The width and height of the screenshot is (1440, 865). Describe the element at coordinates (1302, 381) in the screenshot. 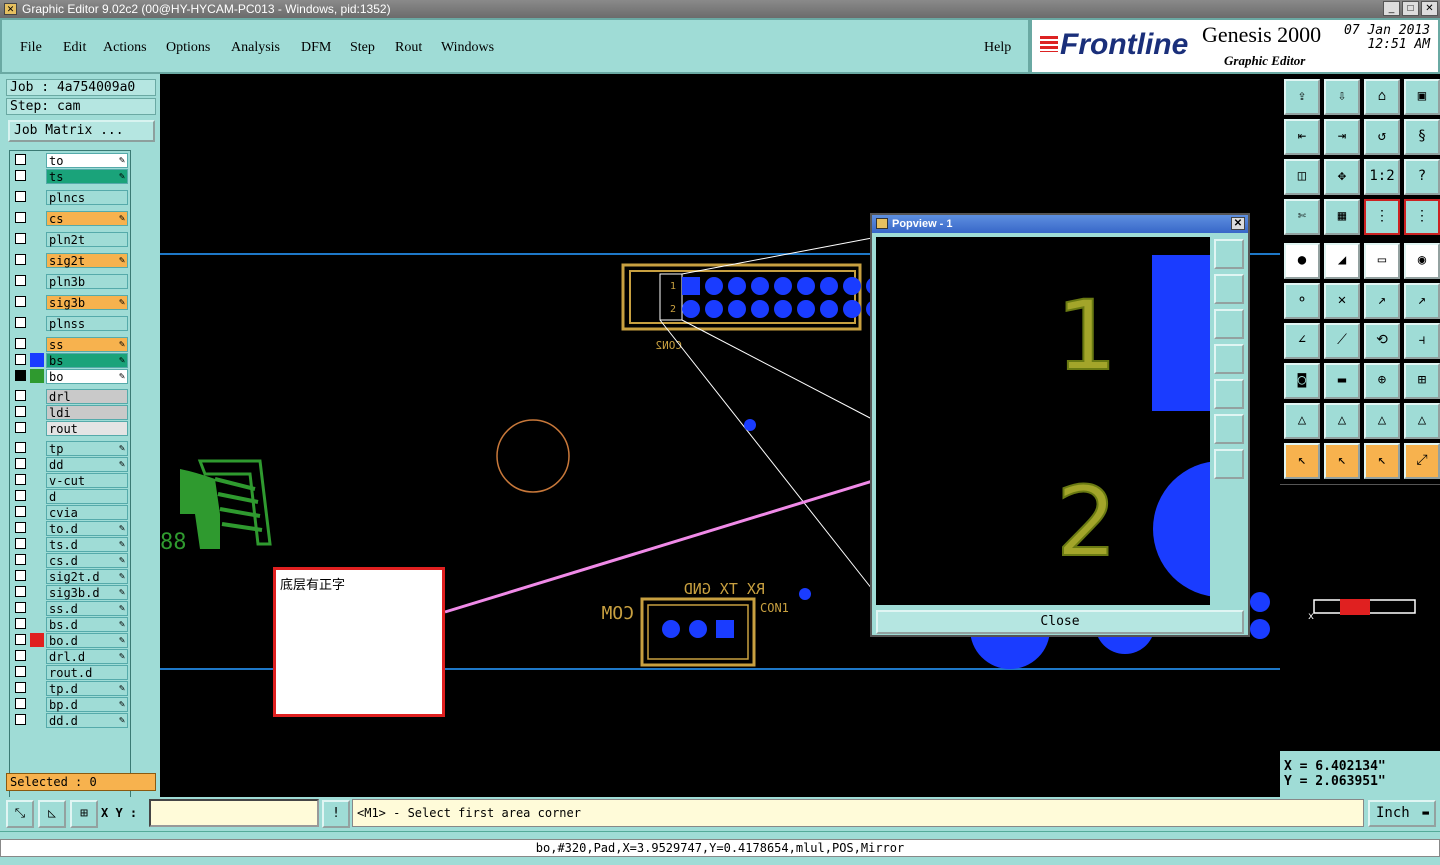

I see `resize-icon: ◙` at that location.